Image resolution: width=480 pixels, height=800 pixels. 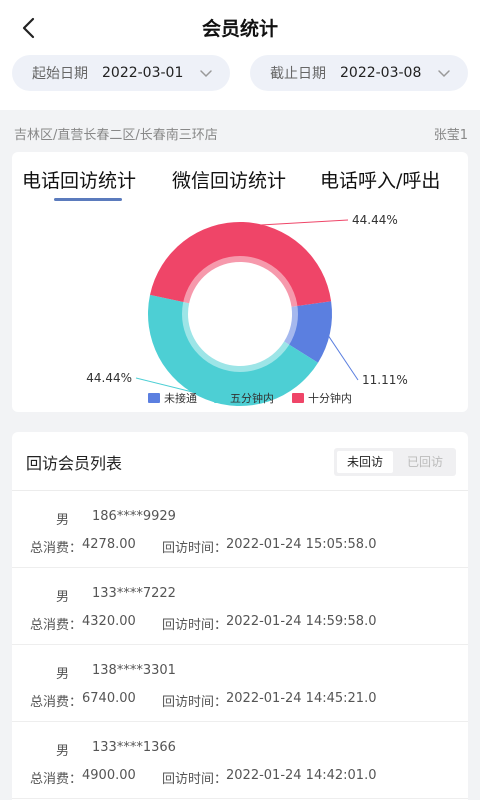 I want to click on store-info-row: 吉林区/直营长春二区/长春南三环店 张莹1, so click(x=240, y=133).